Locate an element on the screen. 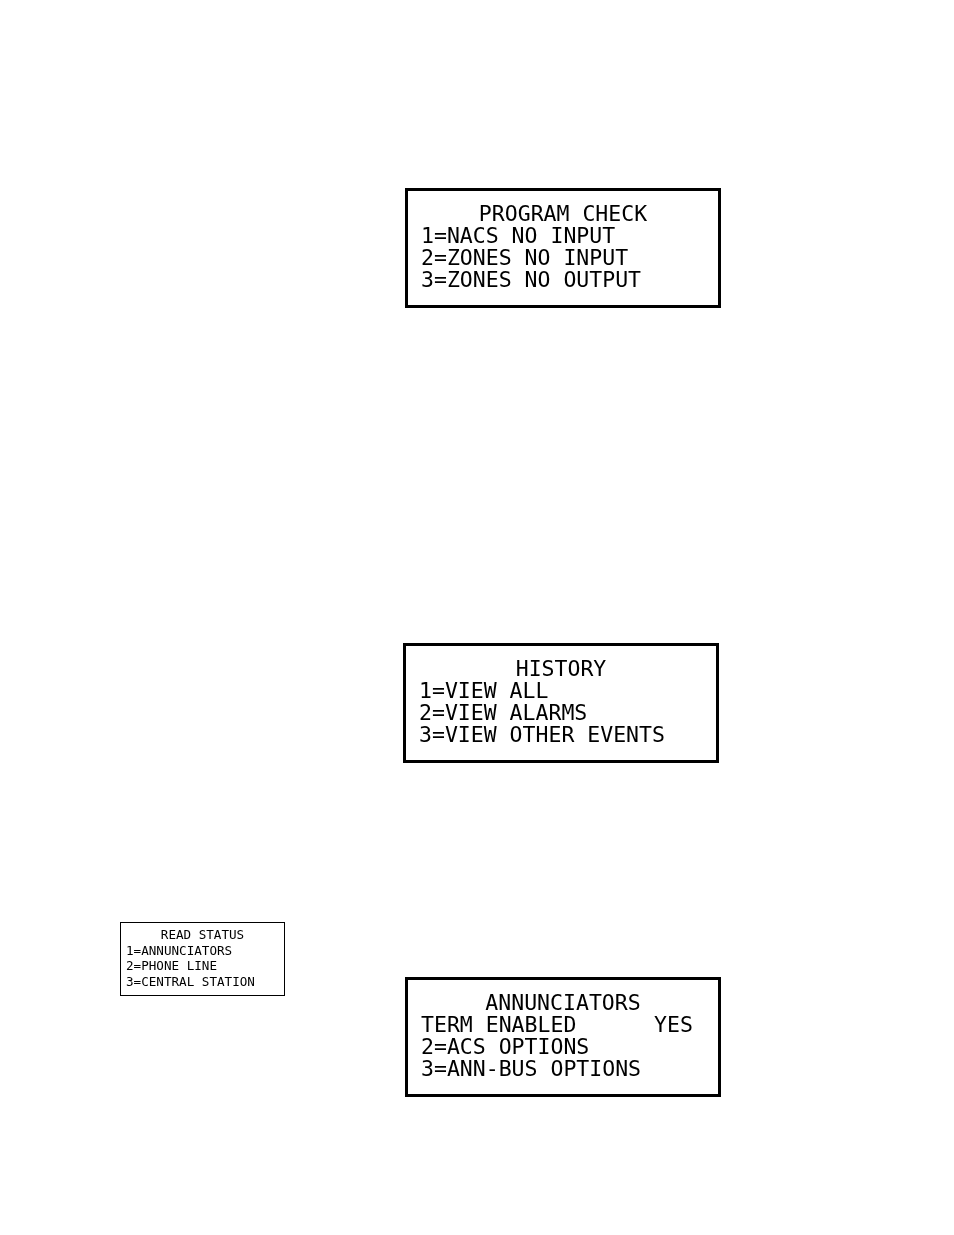 This screenshot has width=954, height=1235. display-line: 2=ZONES NO INPUT is located at coordinates (525, 258).